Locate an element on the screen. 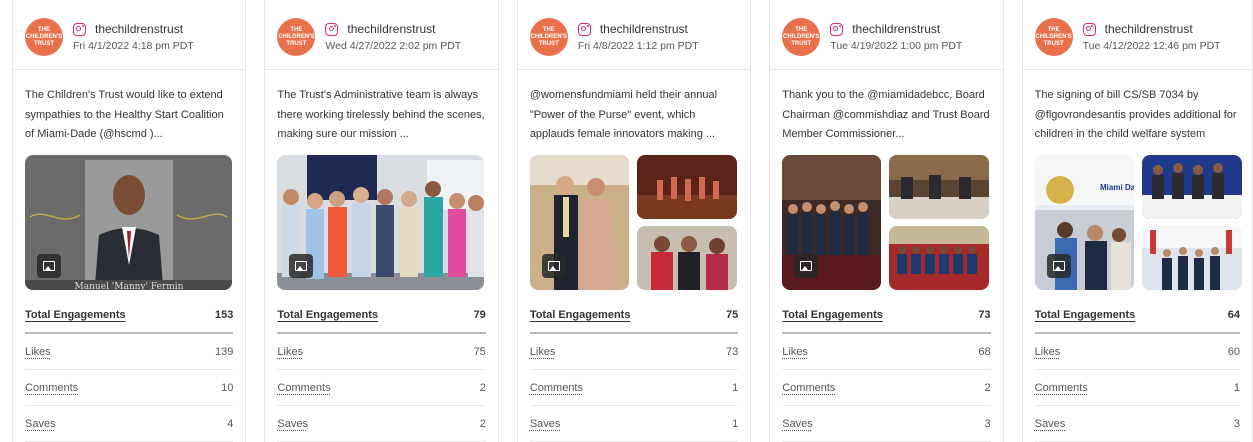 This screenshot has height=442, width=1253. post-media: Manuel 'Manny' Fermin is located at coordinates (128, 222).